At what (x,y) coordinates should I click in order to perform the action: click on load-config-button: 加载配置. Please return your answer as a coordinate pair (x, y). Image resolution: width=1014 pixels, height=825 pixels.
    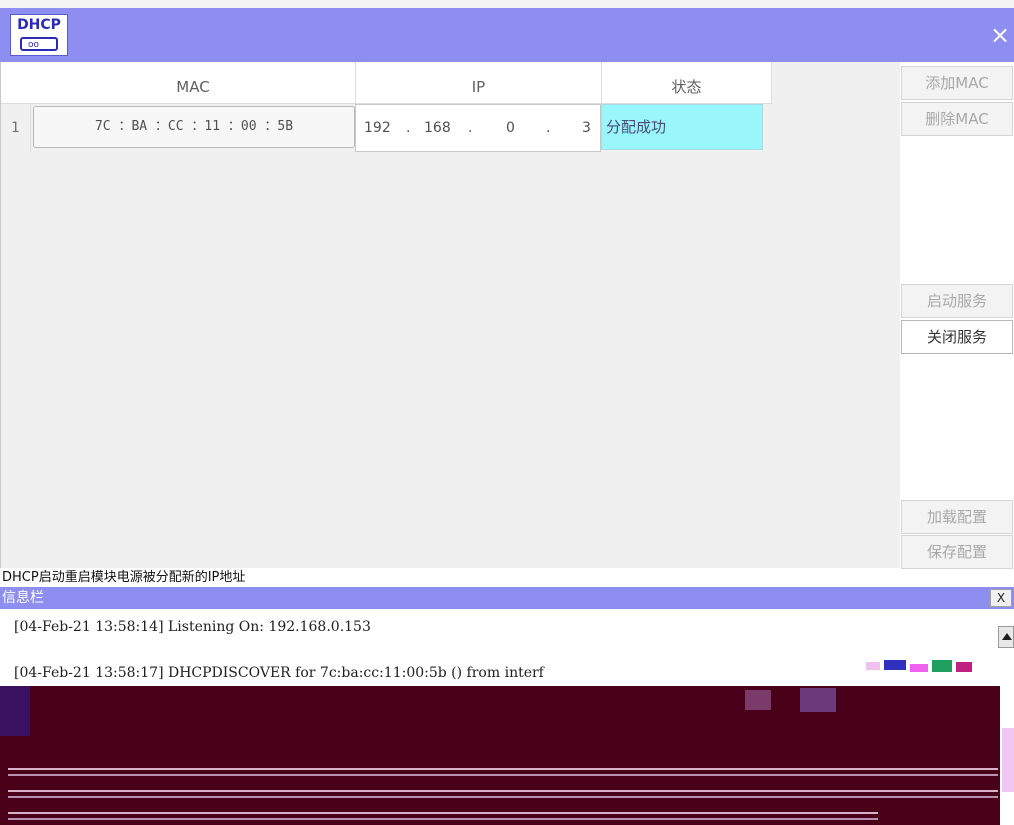
    Looking at the image, I should click on (957, 517).